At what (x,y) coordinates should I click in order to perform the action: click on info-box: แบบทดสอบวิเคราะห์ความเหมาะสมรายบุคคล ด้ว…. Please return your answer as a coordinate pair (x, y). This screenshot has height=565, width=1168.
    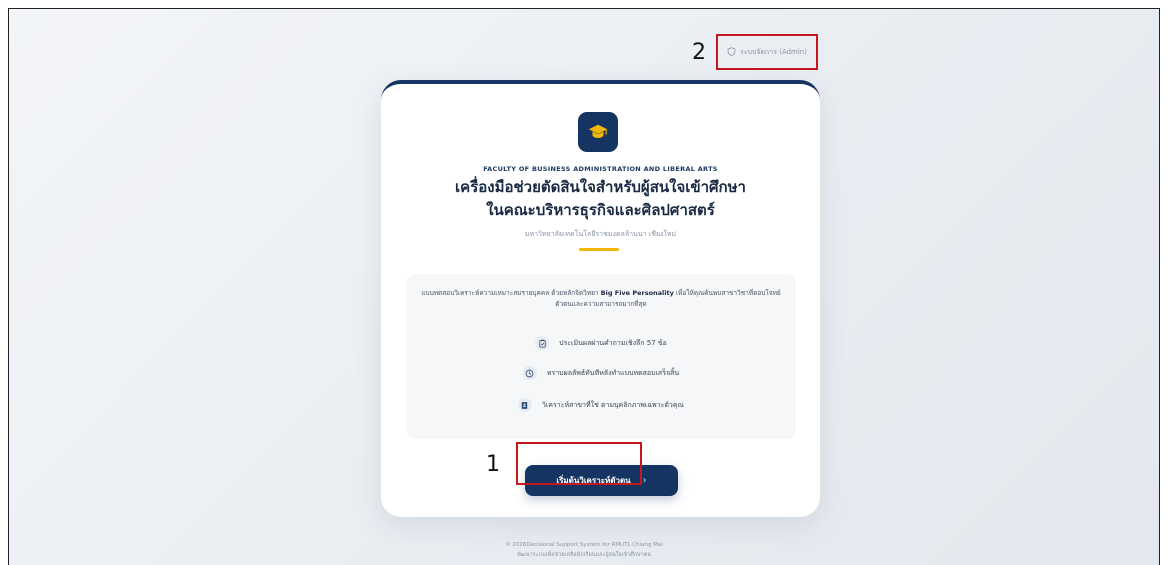
    Looking at the image, I should click on (601, 356).